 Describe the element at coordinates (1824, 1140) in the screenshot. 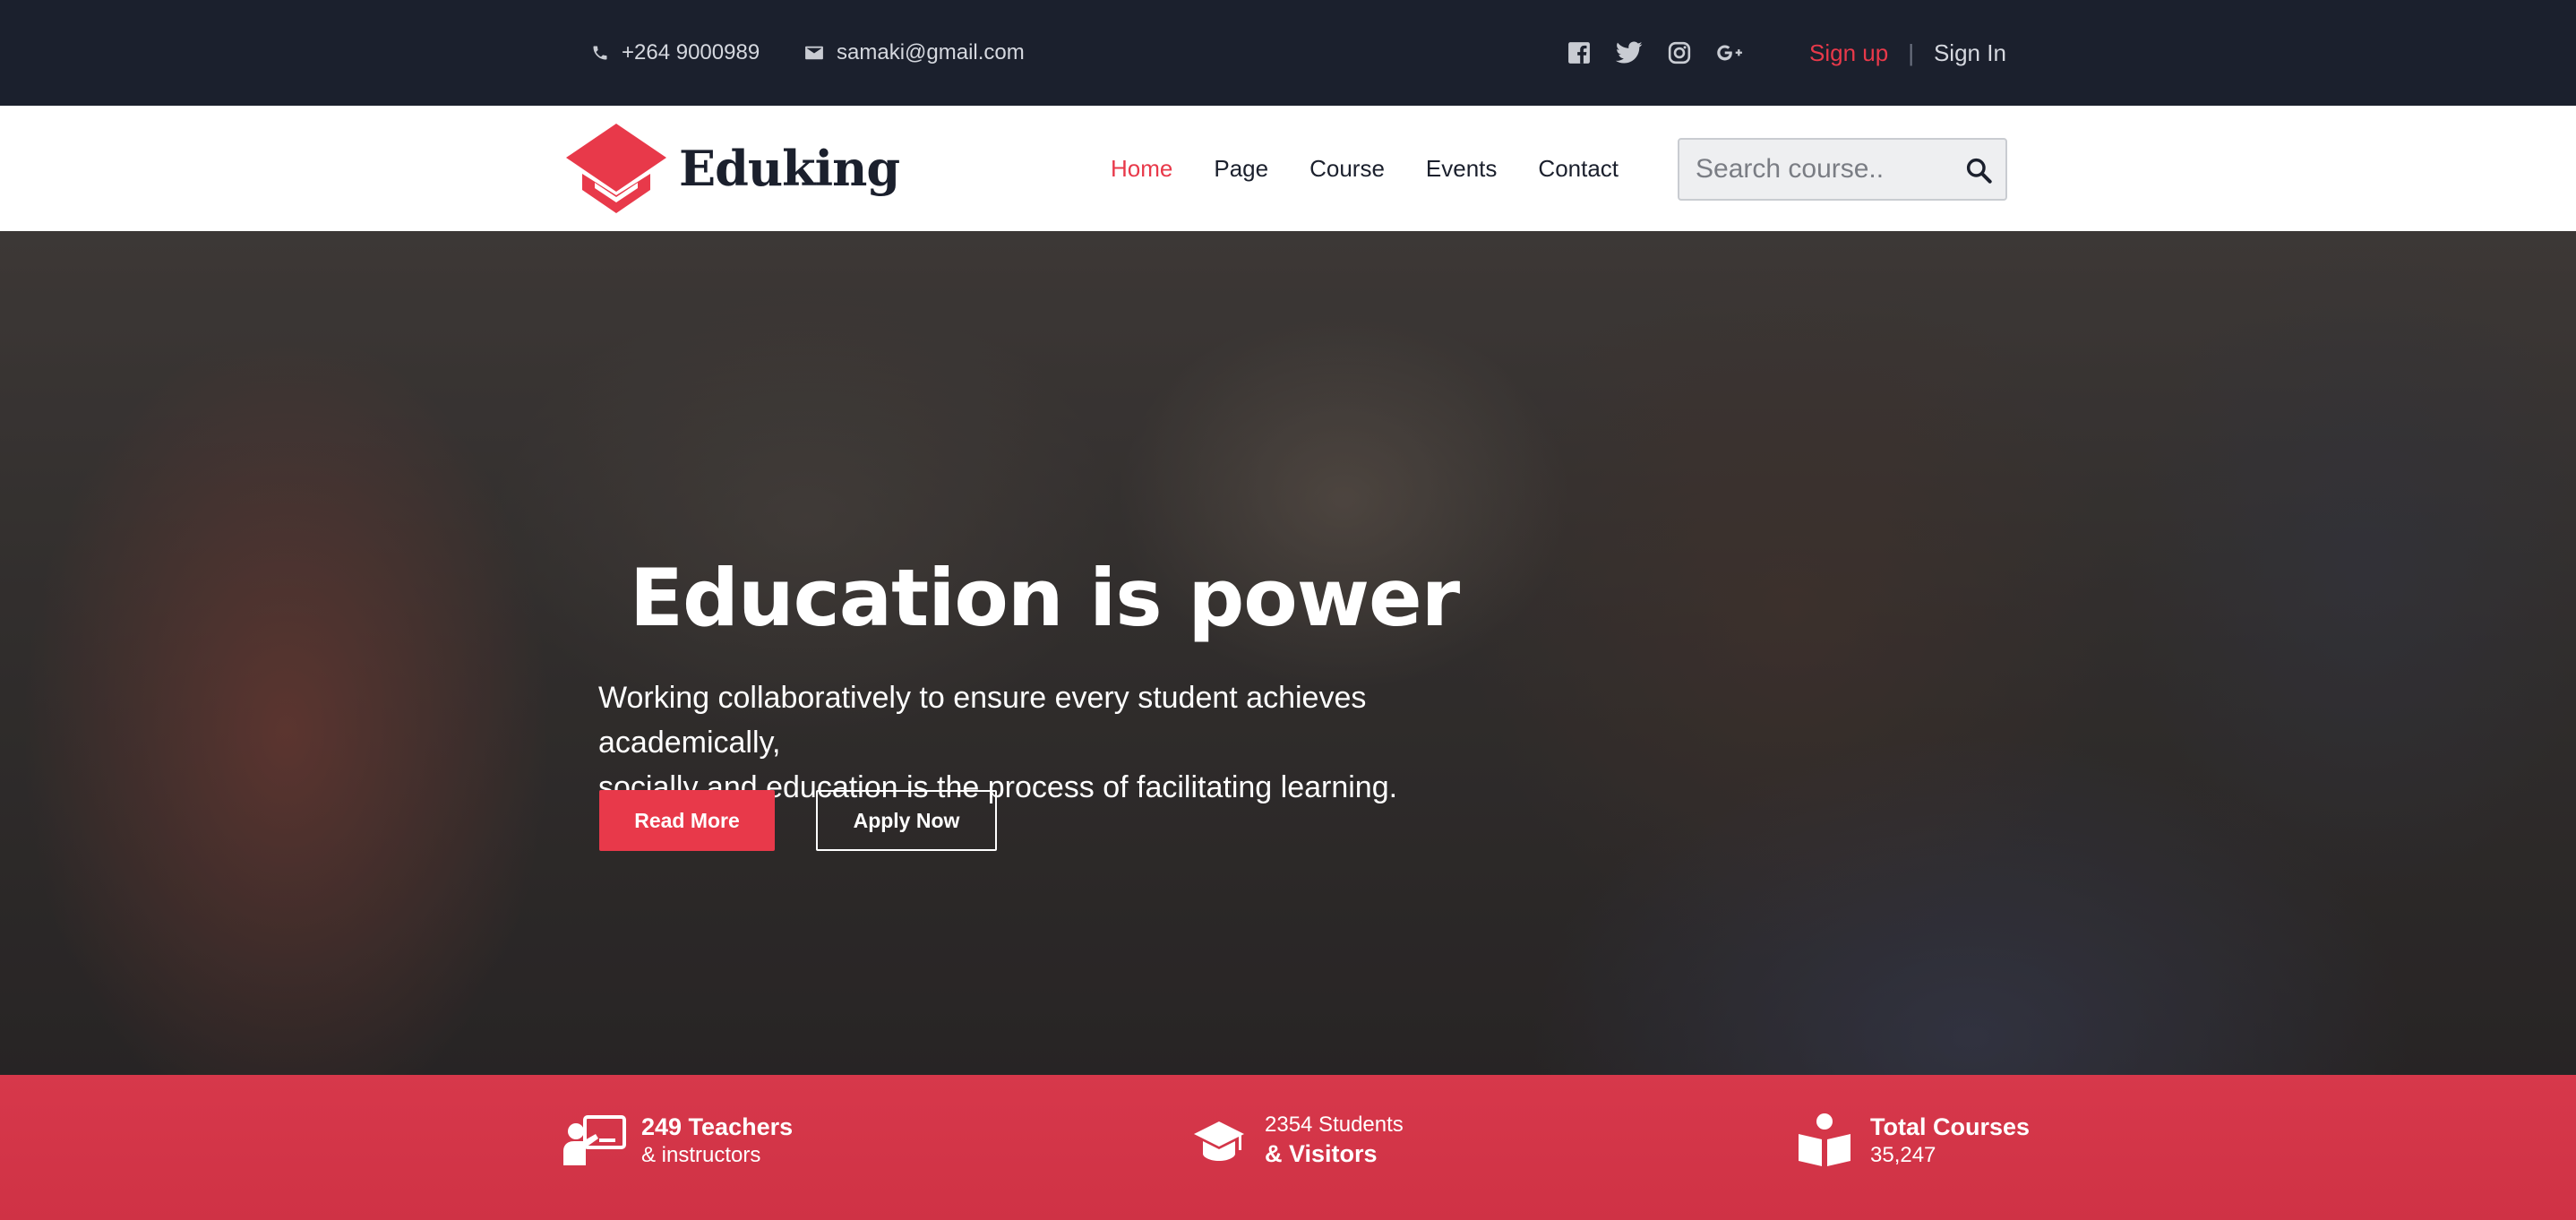

I see `book-reader-icon` at that location.